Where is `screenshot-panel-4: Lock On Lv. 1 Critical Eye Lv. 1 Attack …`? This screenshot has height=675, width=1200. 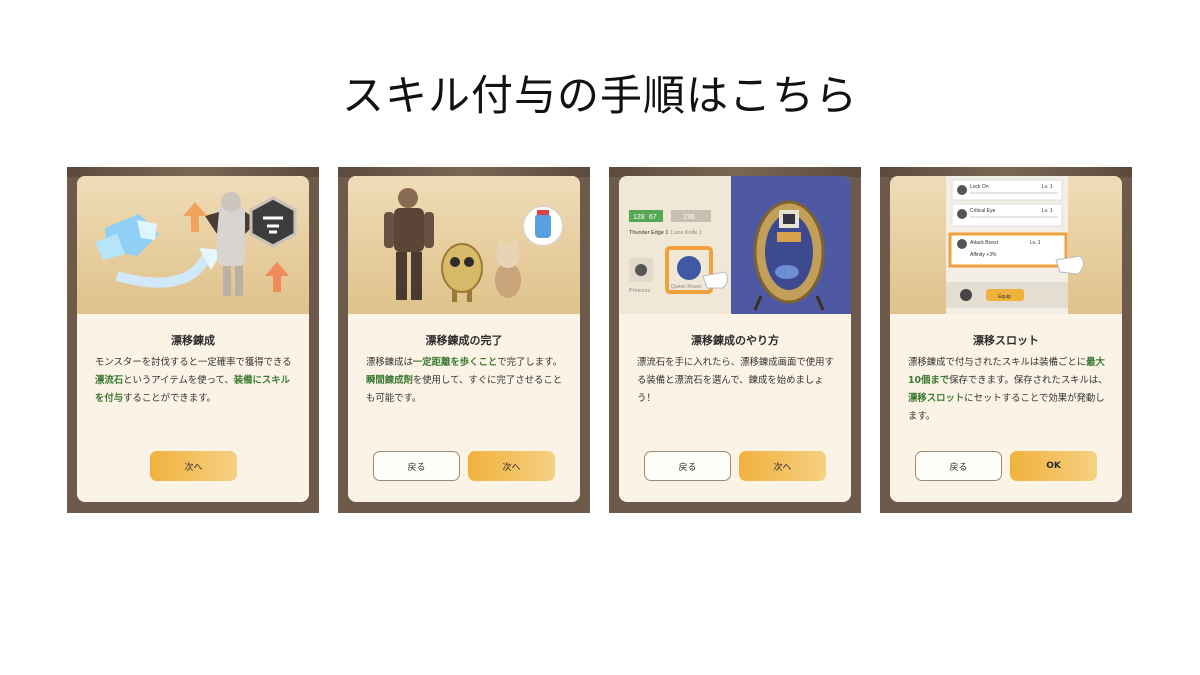
screenshot-panel-4: Lock On Lv. 1 Critical Eye Lv. 1 Attack … is located at coordinates (1006, 340).